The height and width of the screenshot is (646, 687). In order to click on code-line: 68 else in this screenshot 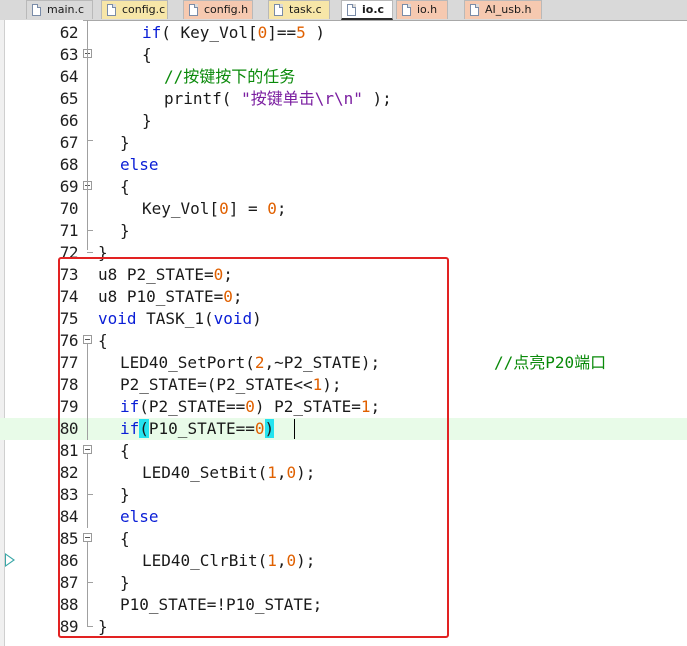, I will do `click(343, 165)`.